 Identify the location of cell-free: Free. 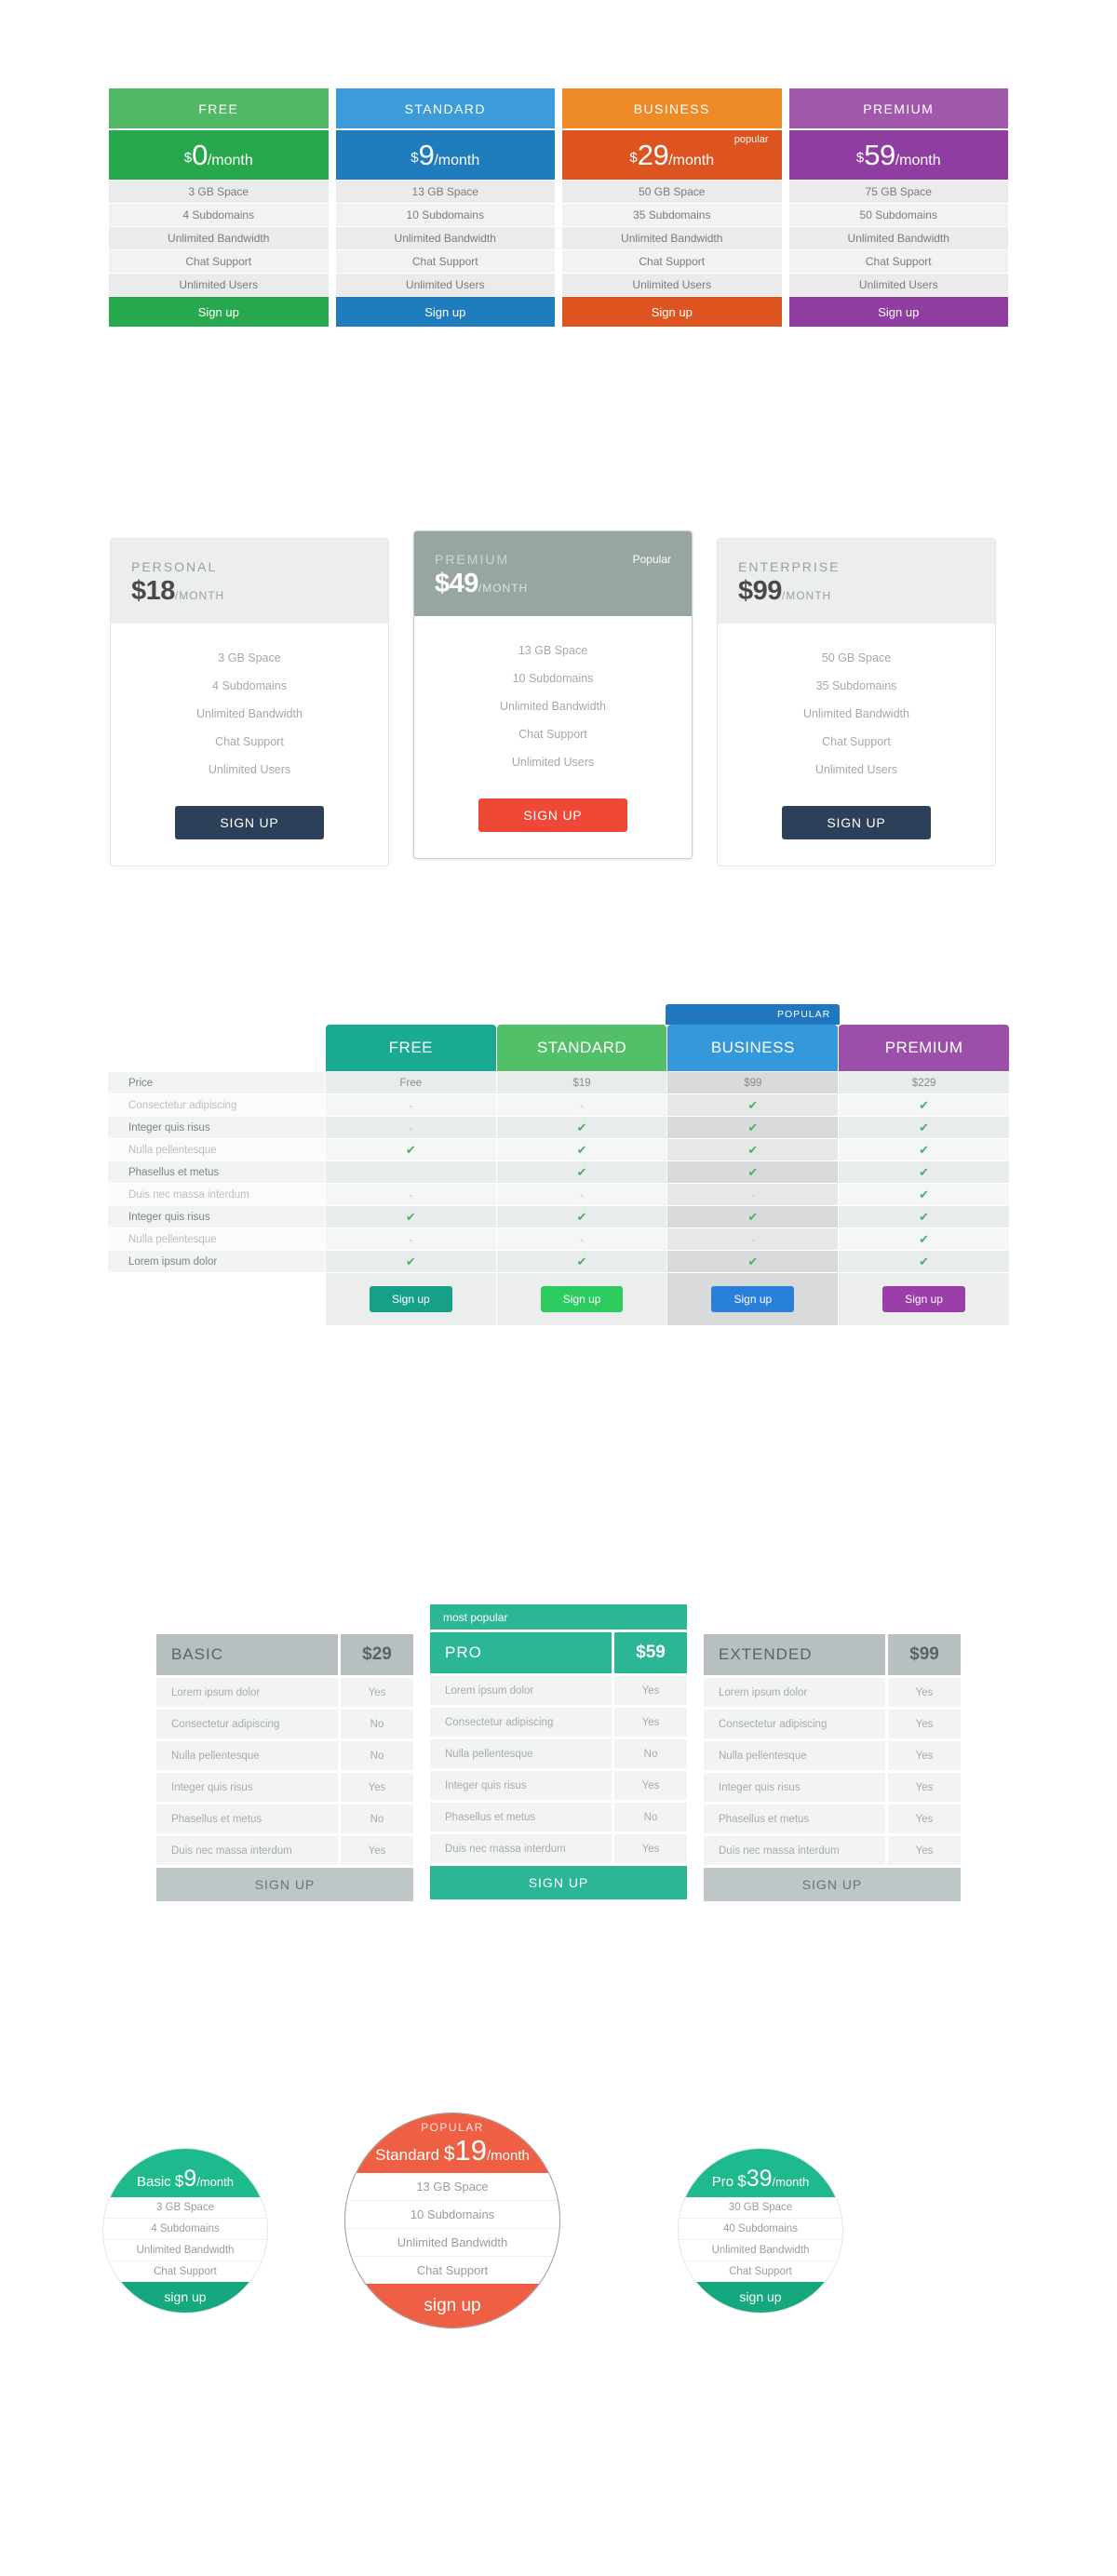
(410, 1082).